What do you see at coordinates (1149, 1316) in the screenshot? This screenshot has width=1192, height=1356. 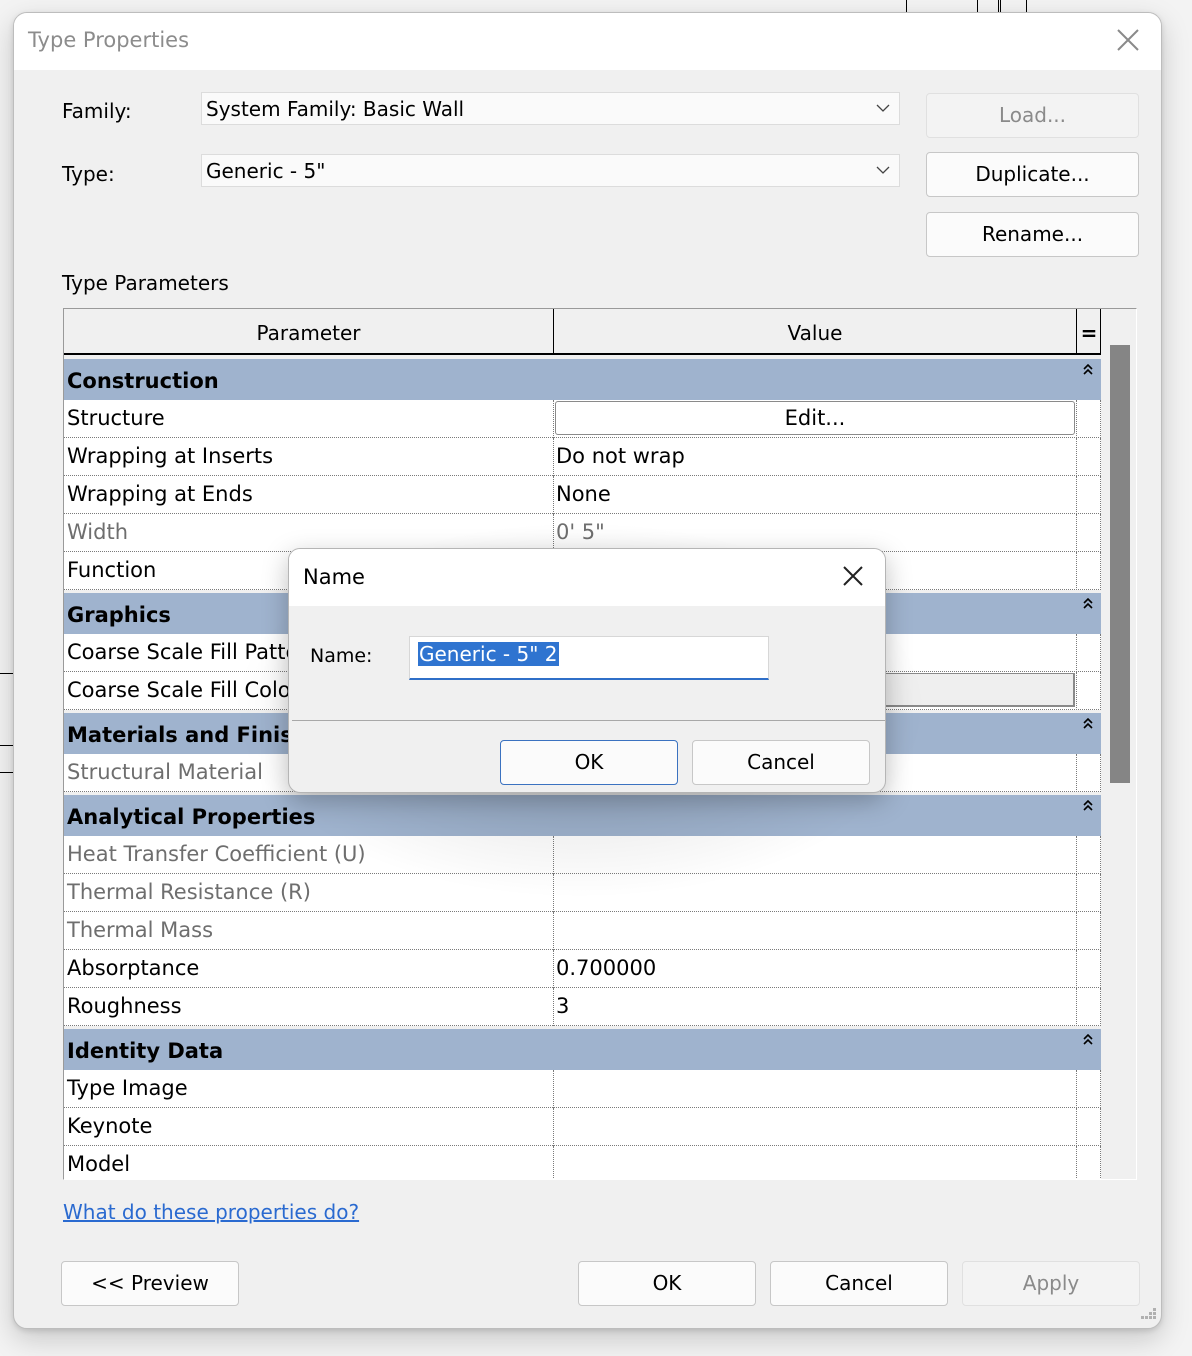 I see `resize-grip-icon` at bounding box center [1149, 1316].